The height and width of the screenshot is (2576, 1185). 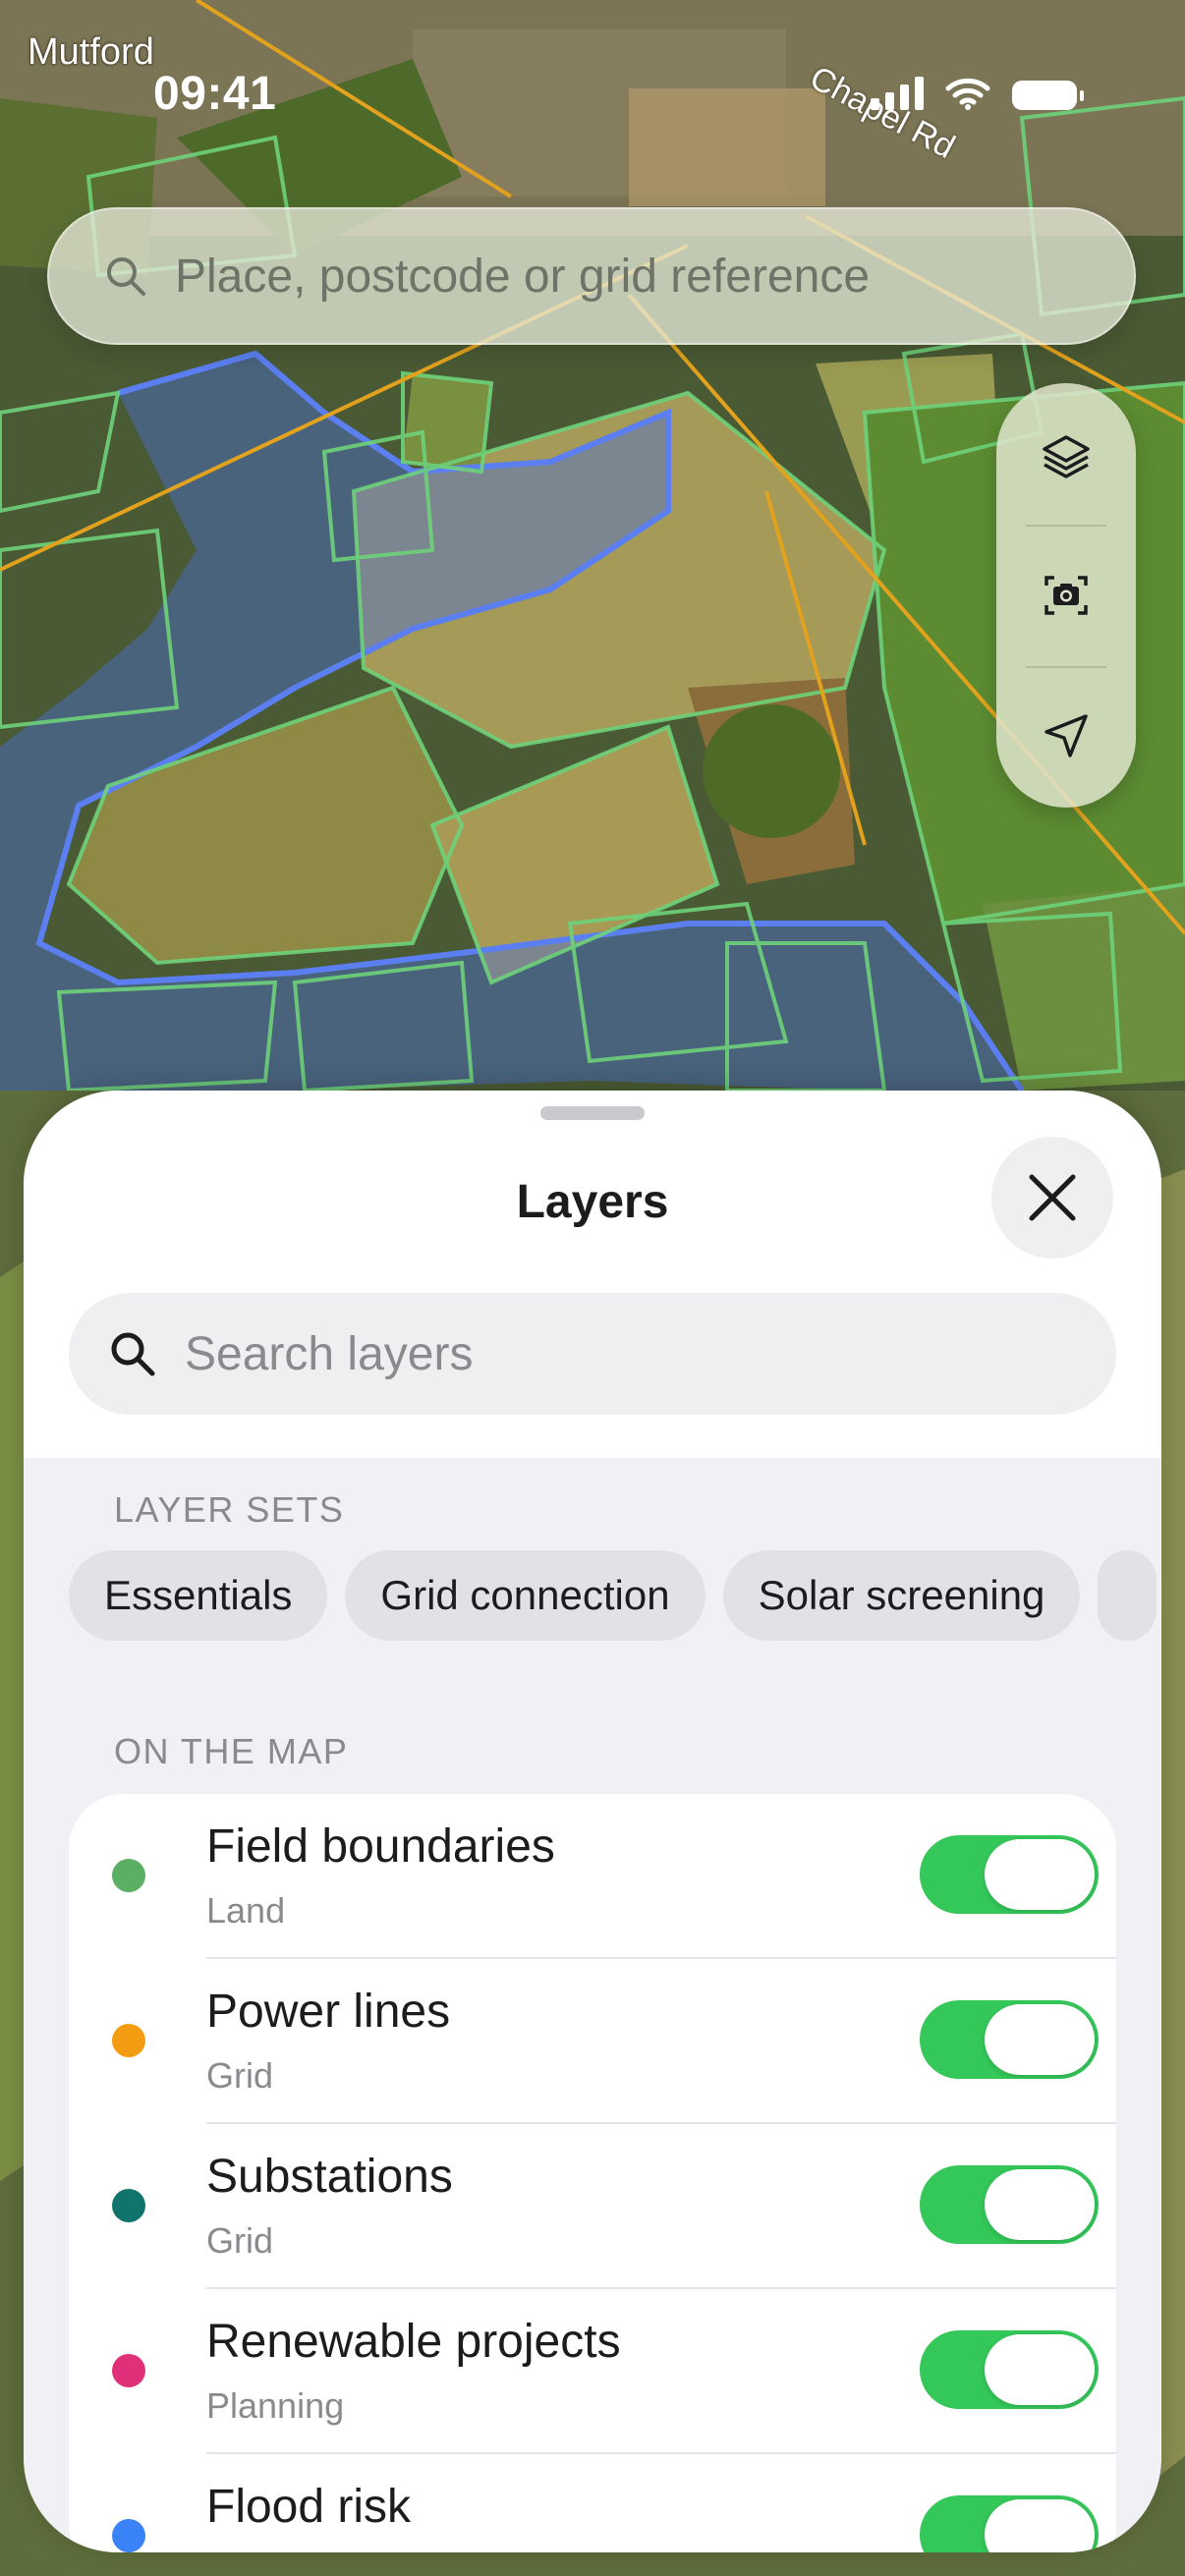 I want to click on map-controls, so click(x=1066, y=595).